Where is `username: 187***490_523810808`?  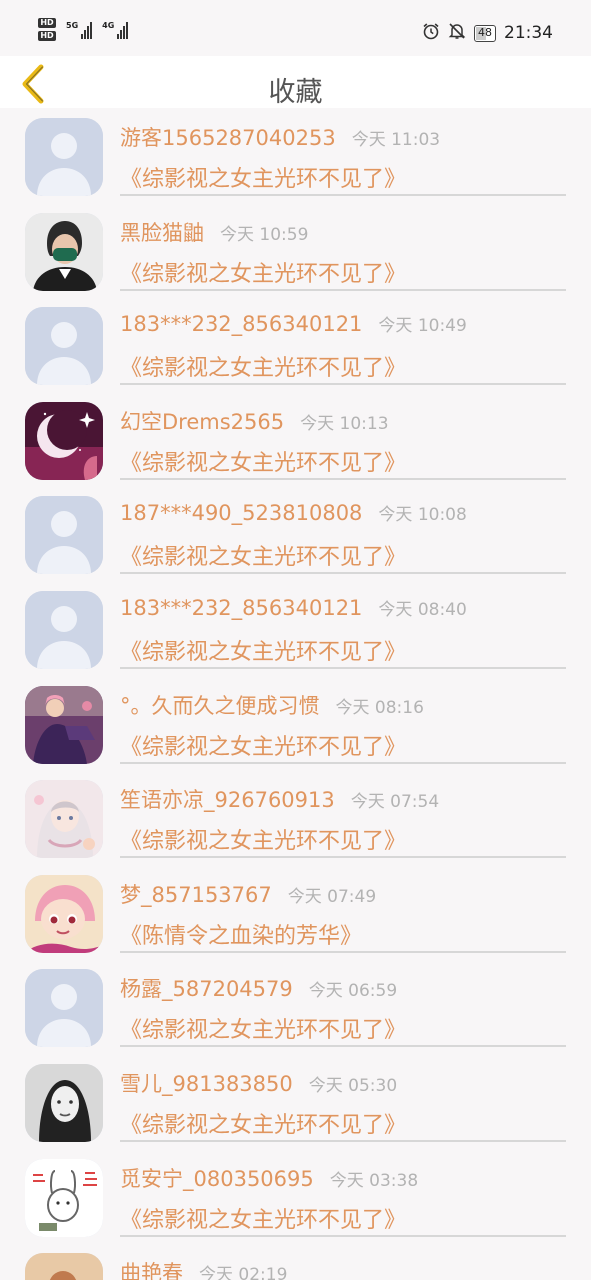
username: 187***490_523810808 is located at coordinates (241, 513).